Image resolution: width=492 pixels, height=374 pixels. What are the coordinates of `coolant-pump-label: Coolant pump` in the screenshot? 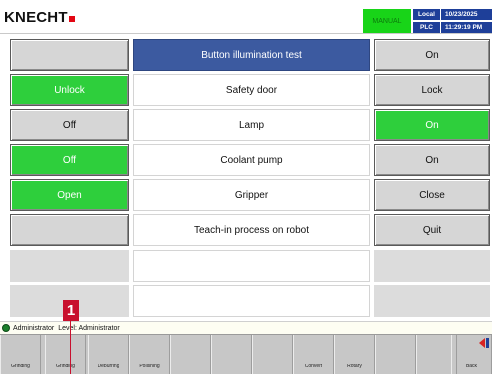 It's located at (251, 160).